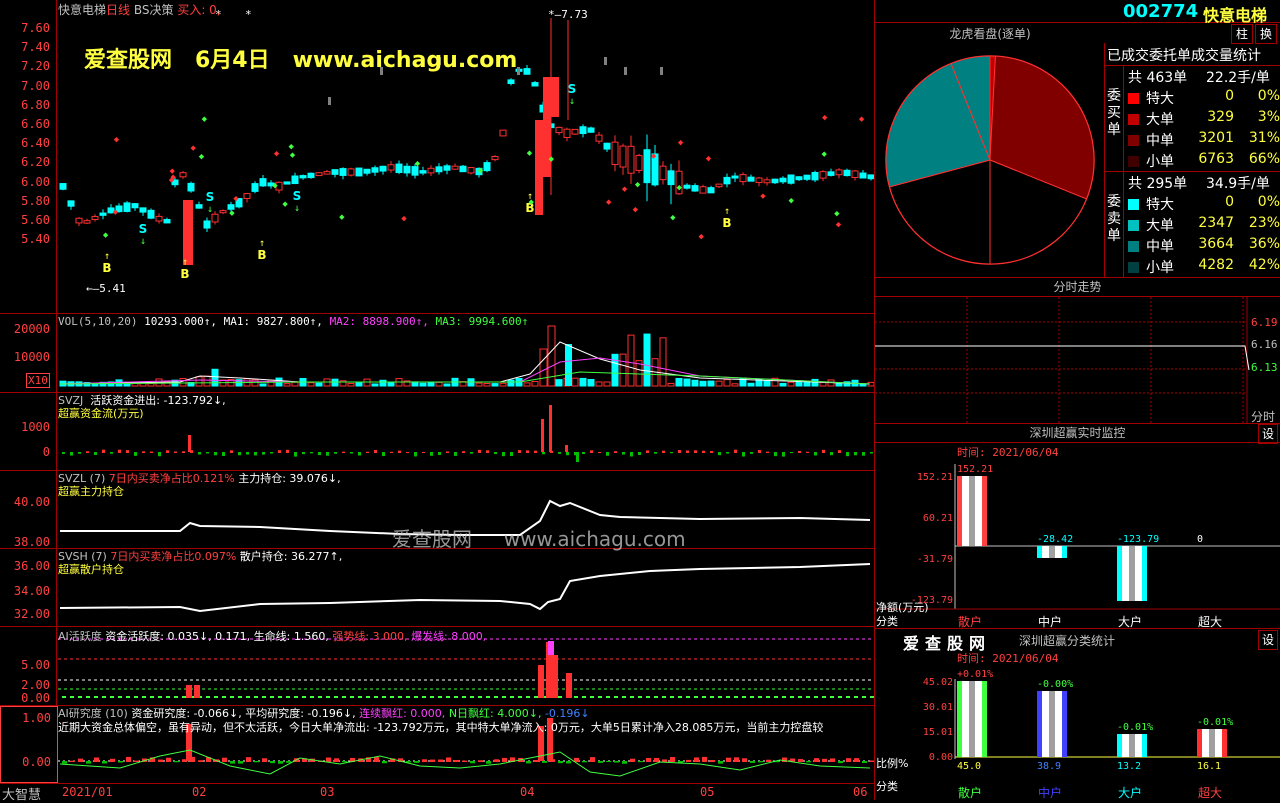  I want to click on classify-value-3: 16.1, so click(1209, 766).